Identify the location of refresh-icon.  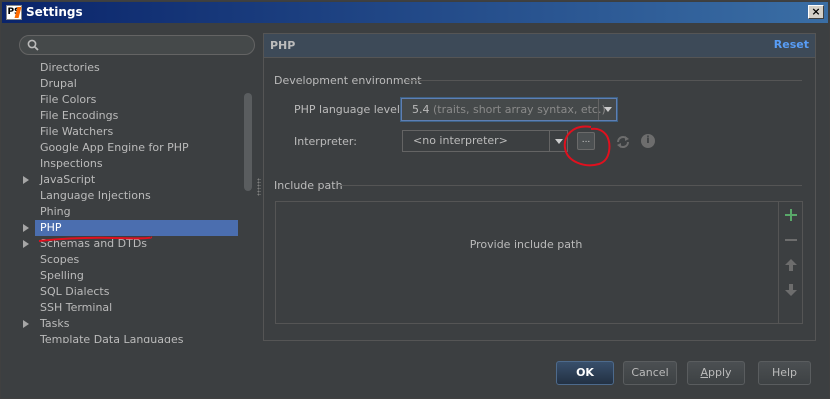
(623, 142).